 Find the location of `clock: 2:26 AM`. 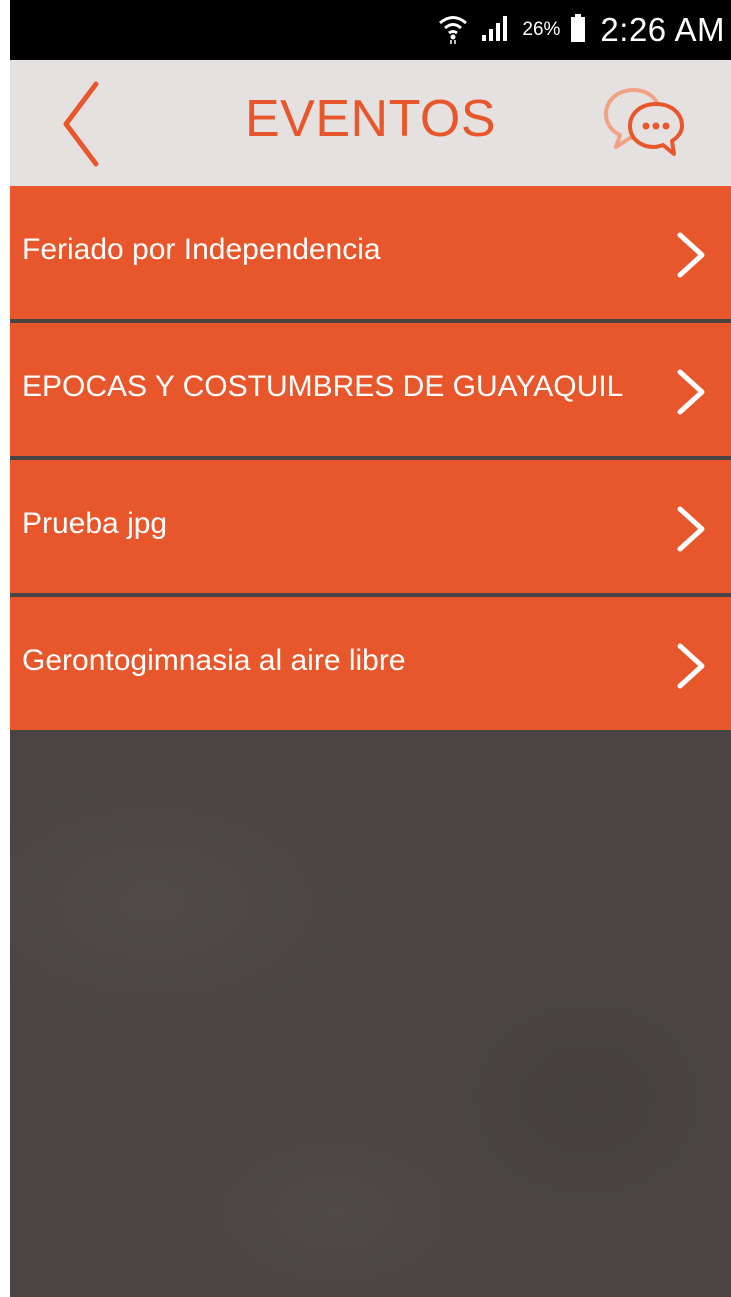

clock: 2:26 AM is located at coordinates (662, 29).